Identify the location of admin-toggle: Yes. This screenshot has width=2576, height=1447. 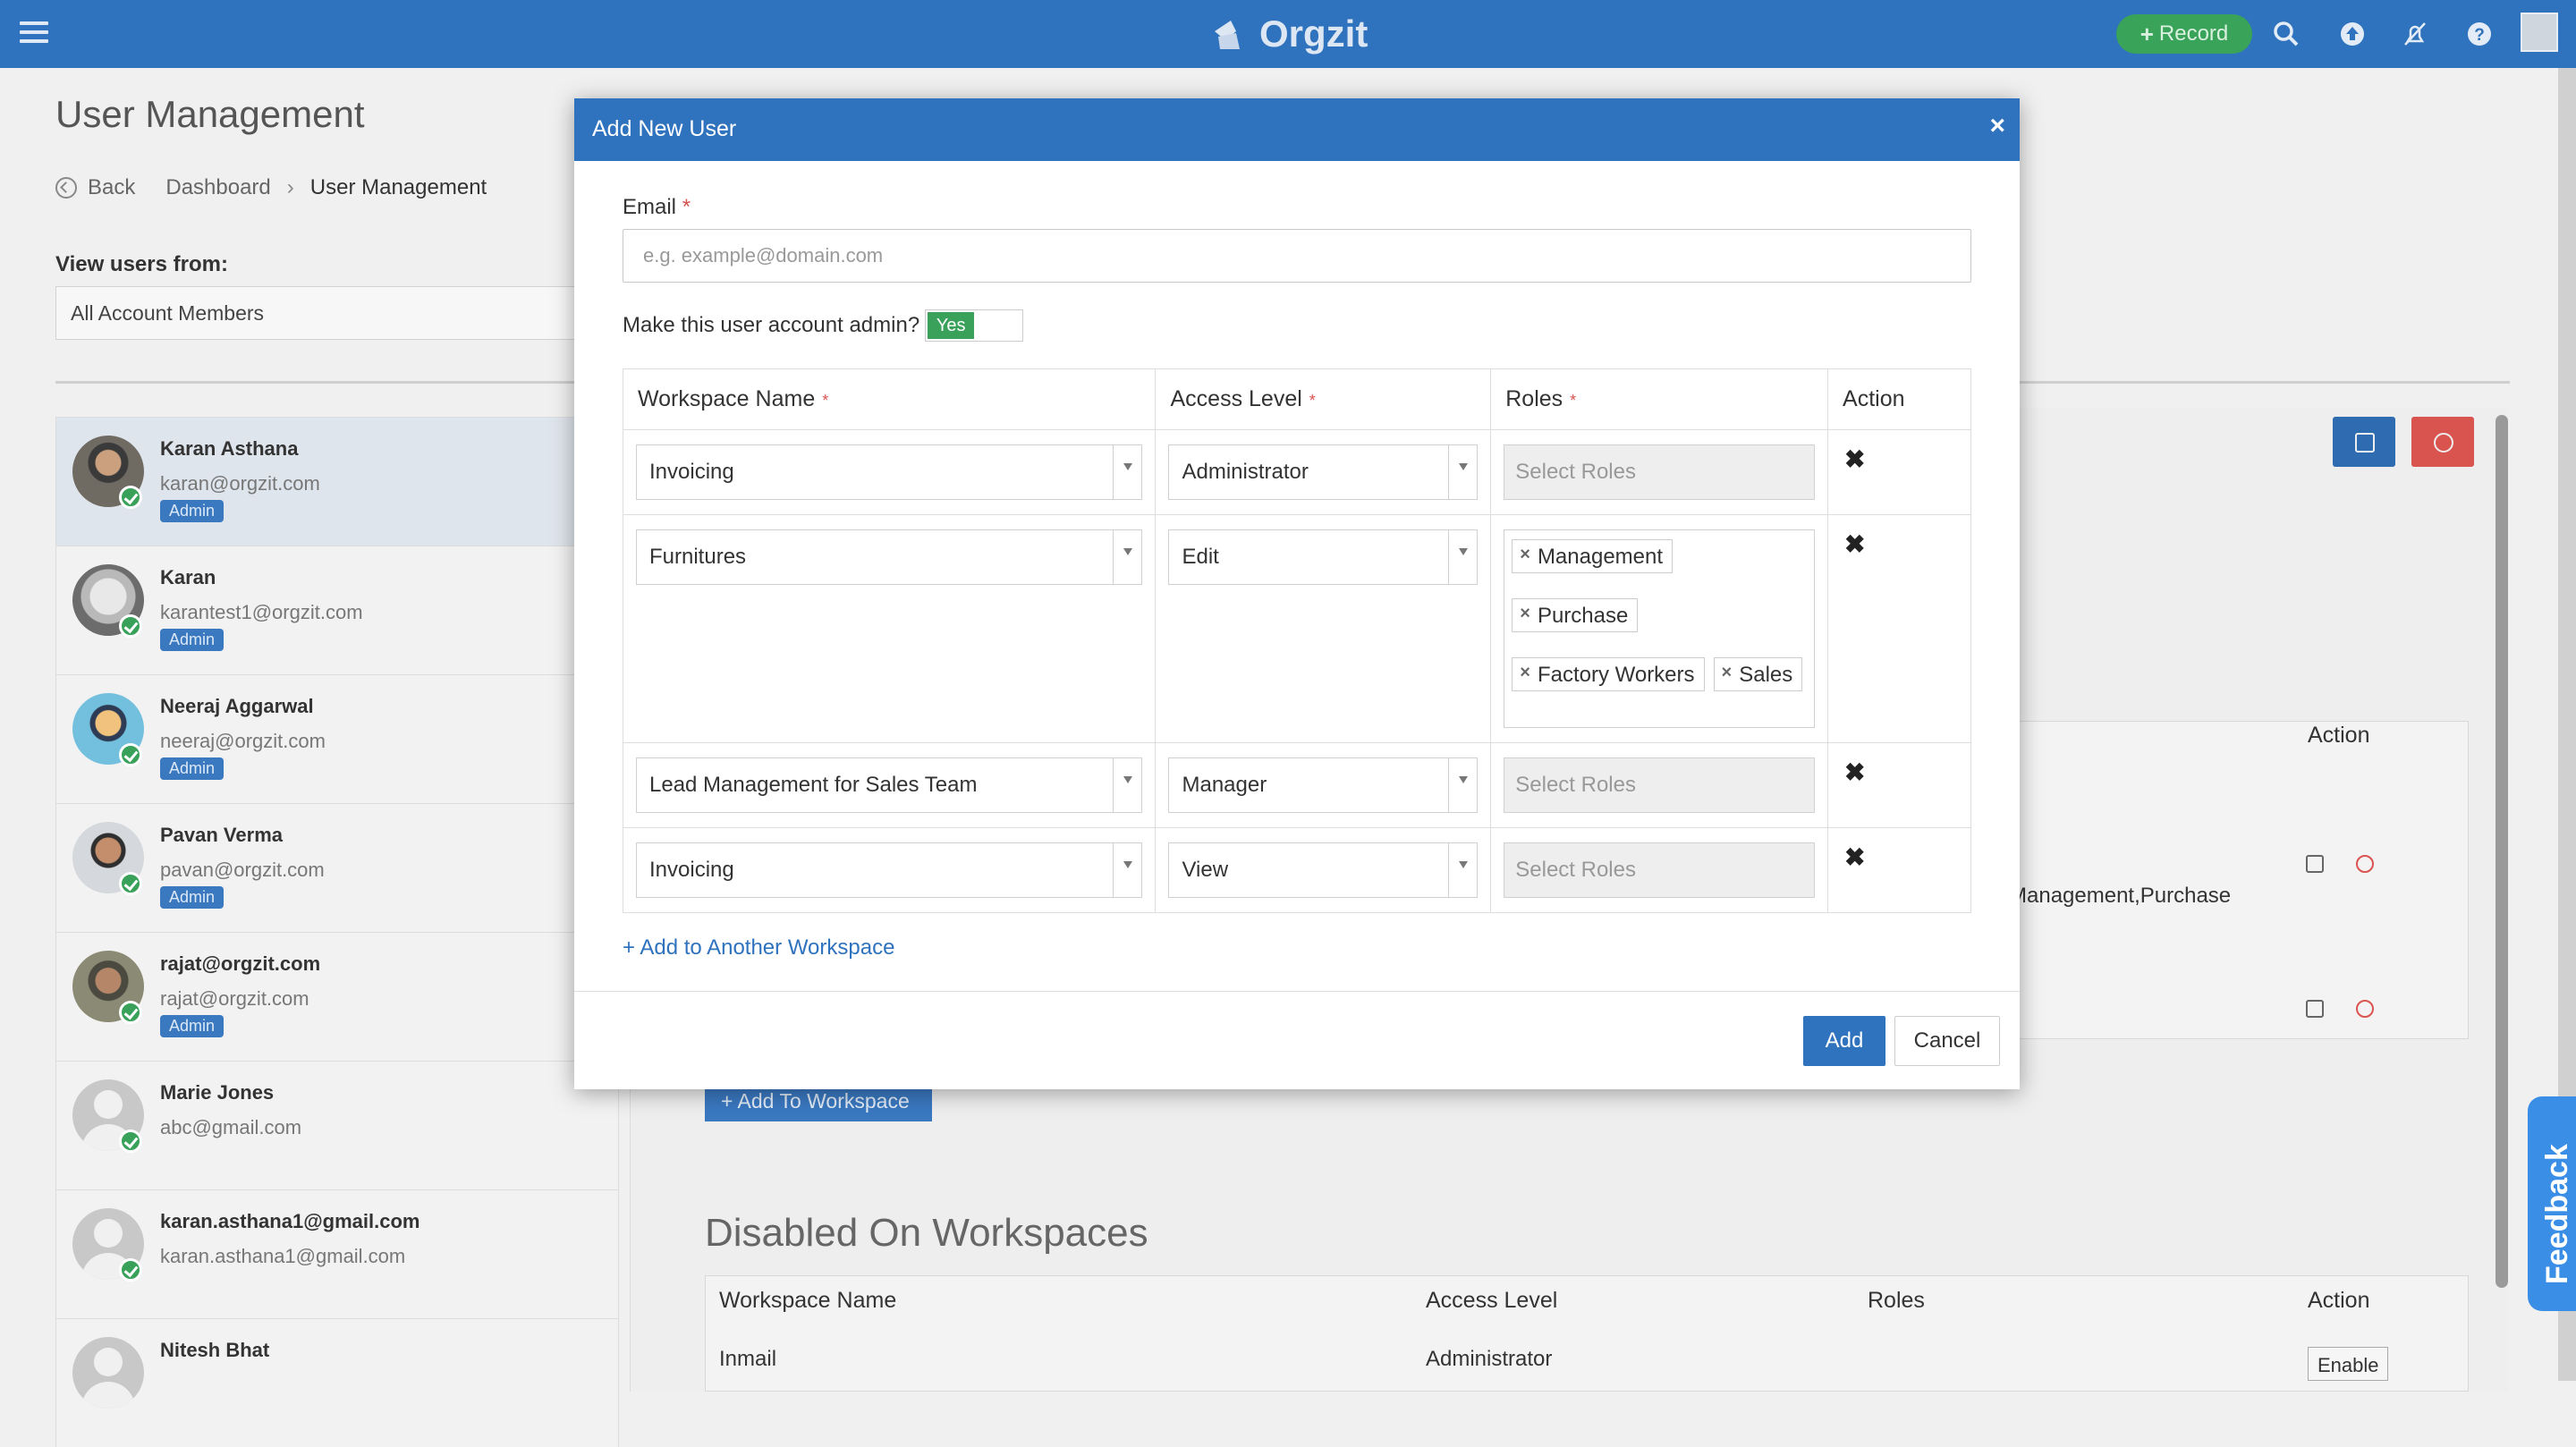
(974, 325).